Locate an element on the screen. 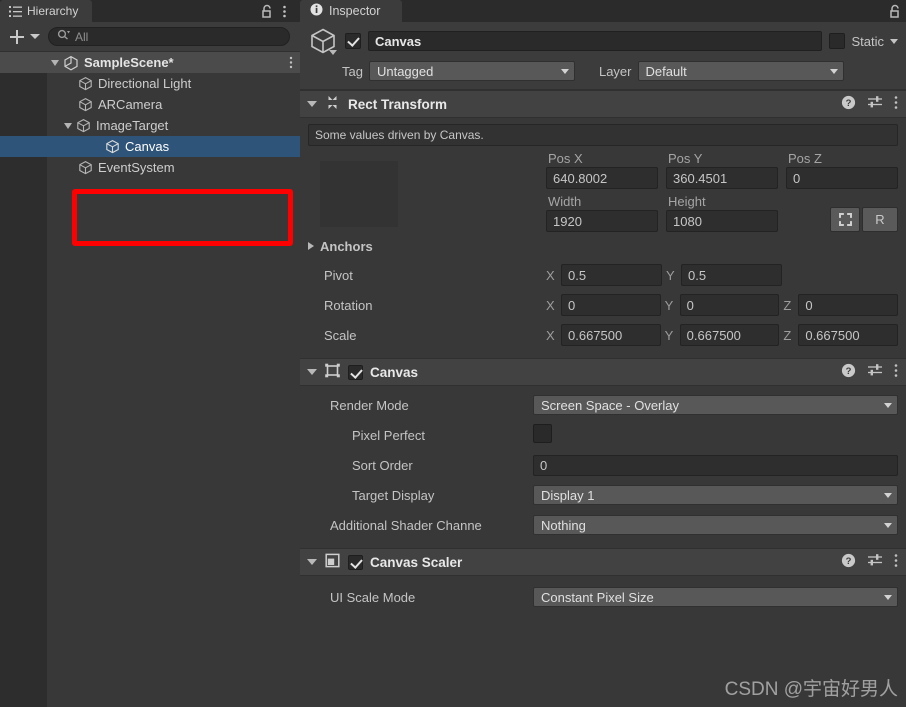 The width and height of the screenshot is (906, 707). tab-hierarchy: Hierarchy is located at coordinates (46, 11).